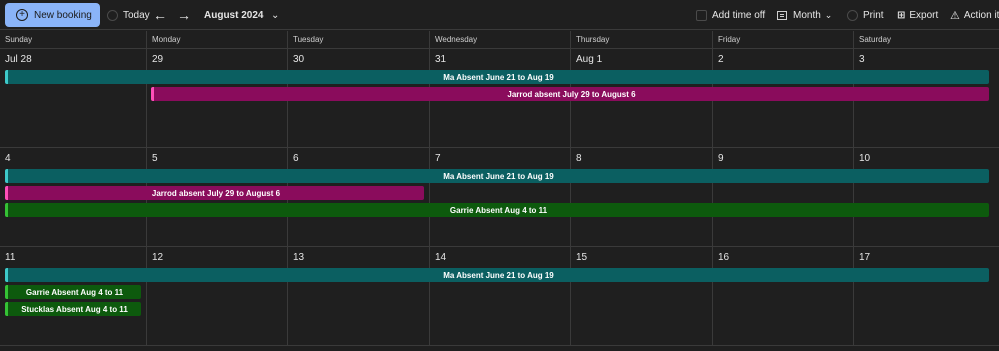 The width and height of the screenshot is (999, 351). Describe the element at coordinates (589, 59) in the screenshot. I see `day-number: Aug 1` at that location.